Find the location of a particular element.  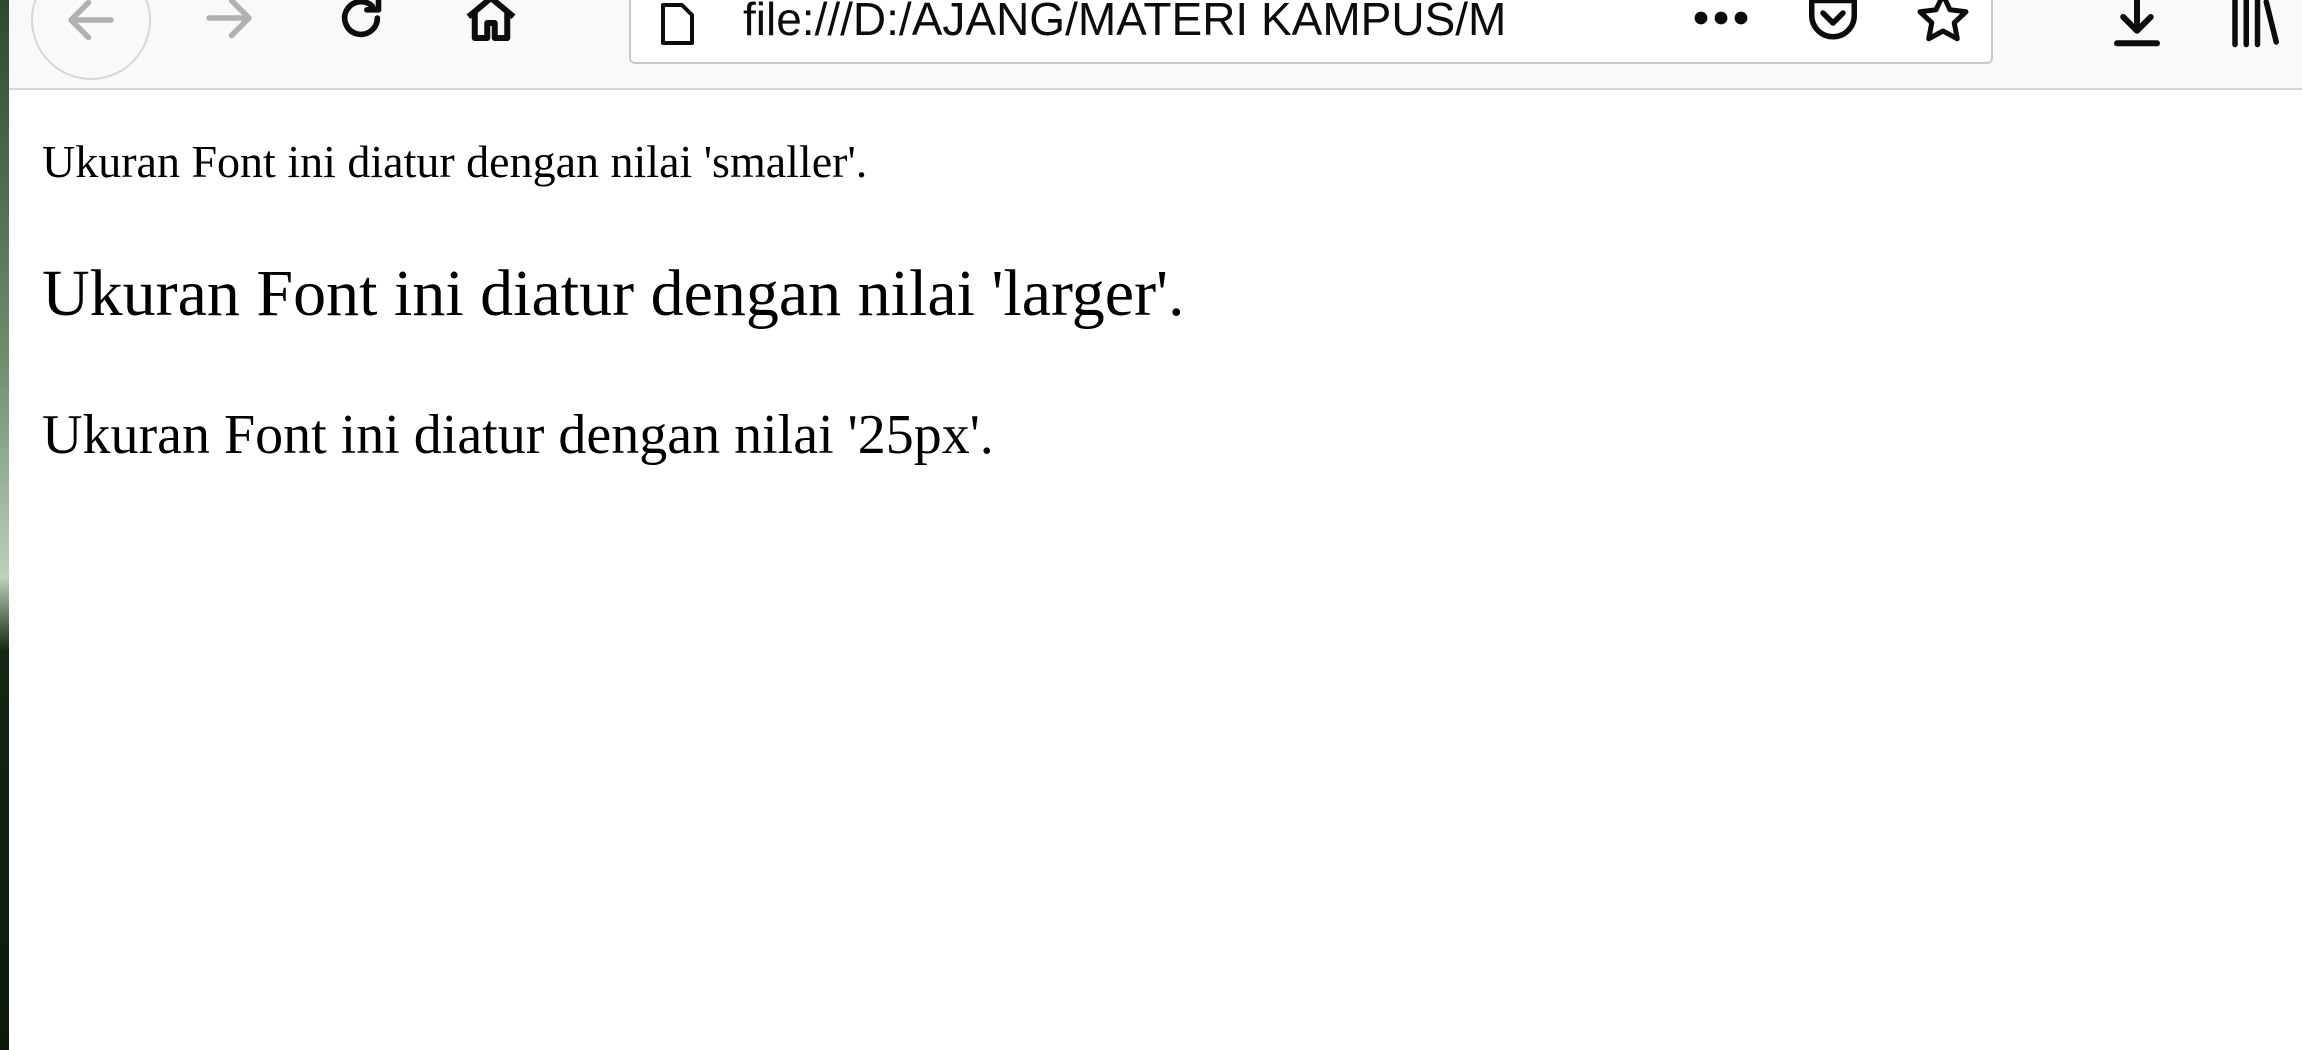

address-bar: file:///D:/AJANG/MATERI KAMPUS/M is located at coordinates (1311, 32).